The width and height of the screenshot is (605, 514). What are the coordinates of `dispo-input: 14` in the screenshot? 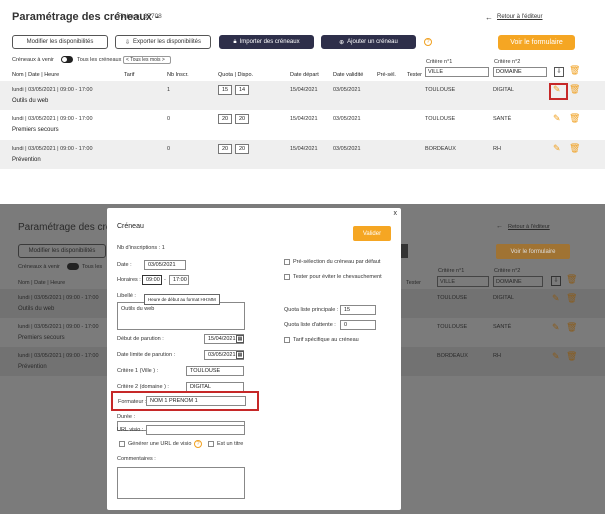 It's located at (242, 90).